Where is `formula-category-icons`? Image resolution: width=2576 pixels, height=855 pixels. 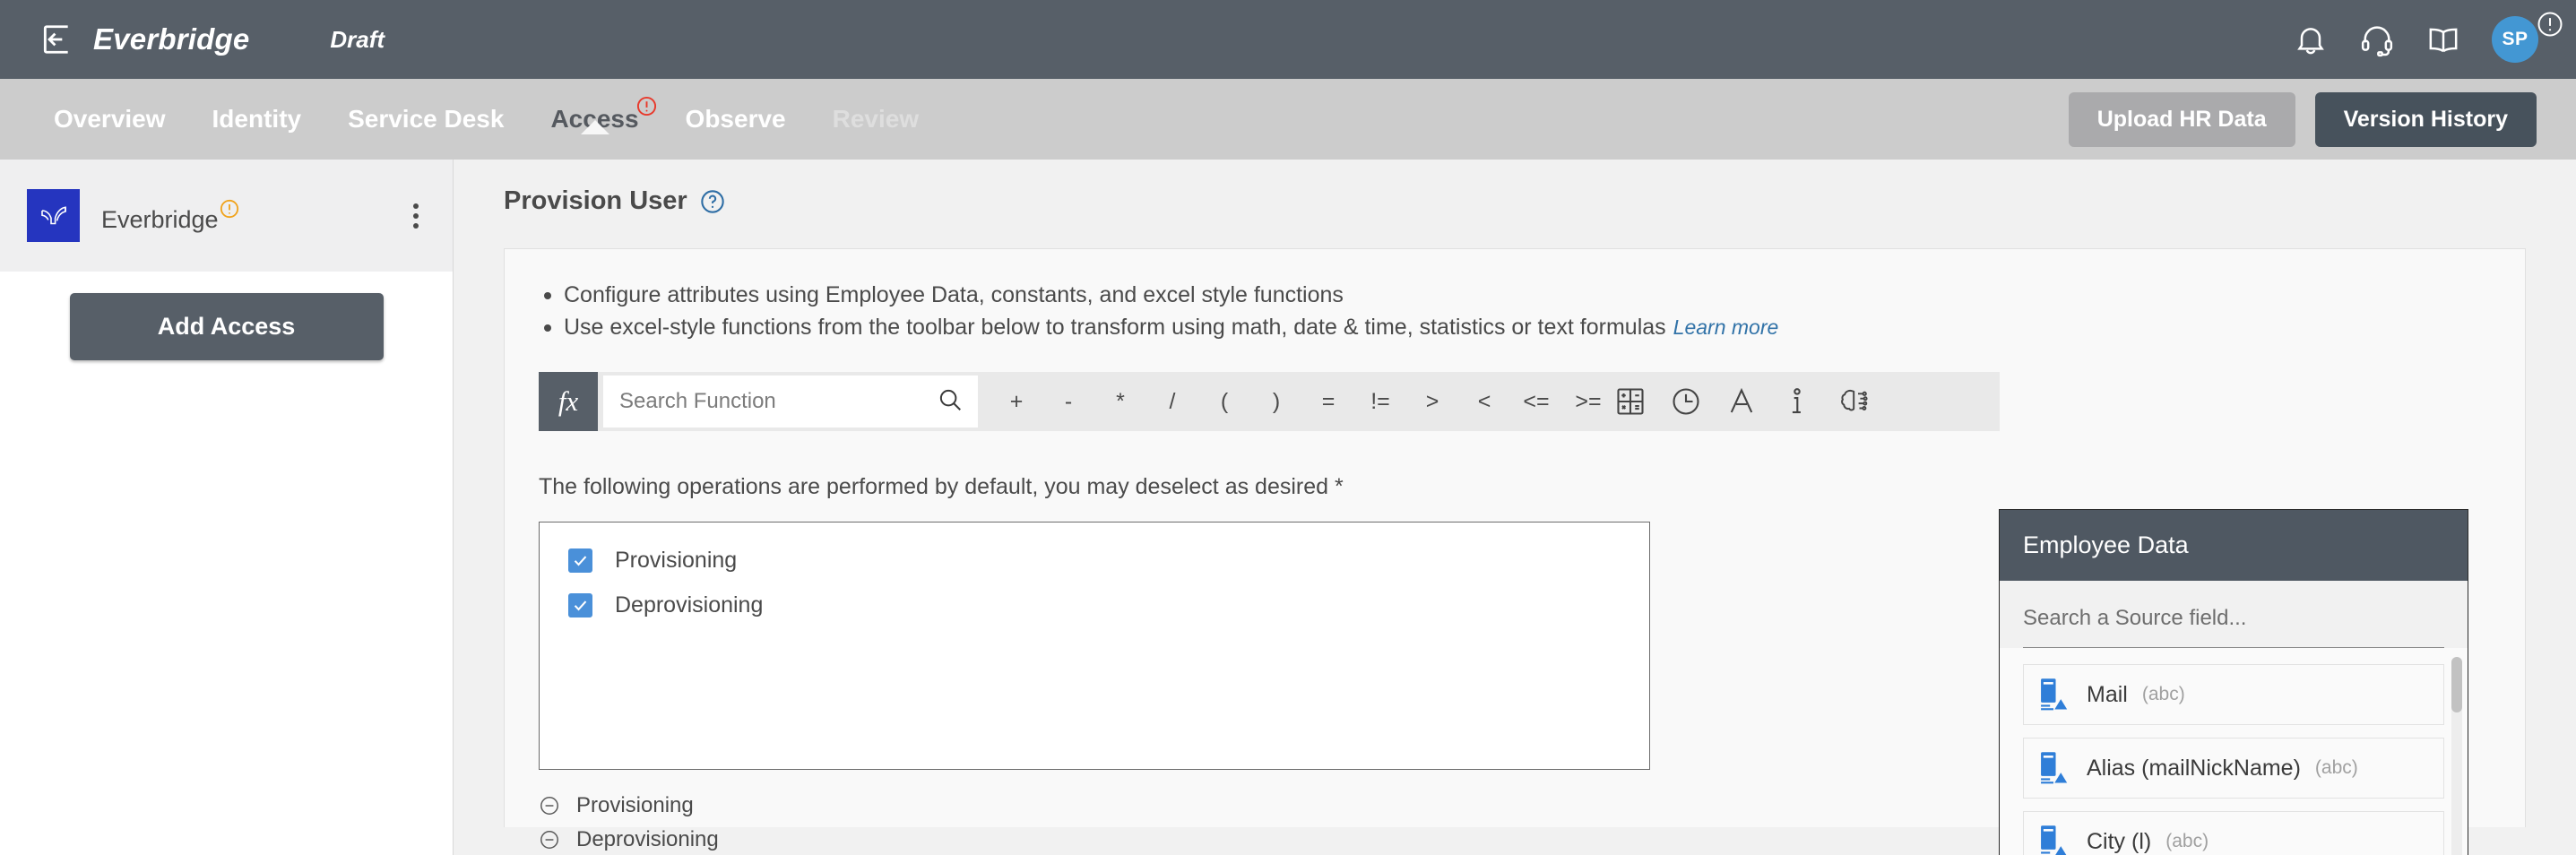 formula-category-icons is located at coordinates (1749, 401).